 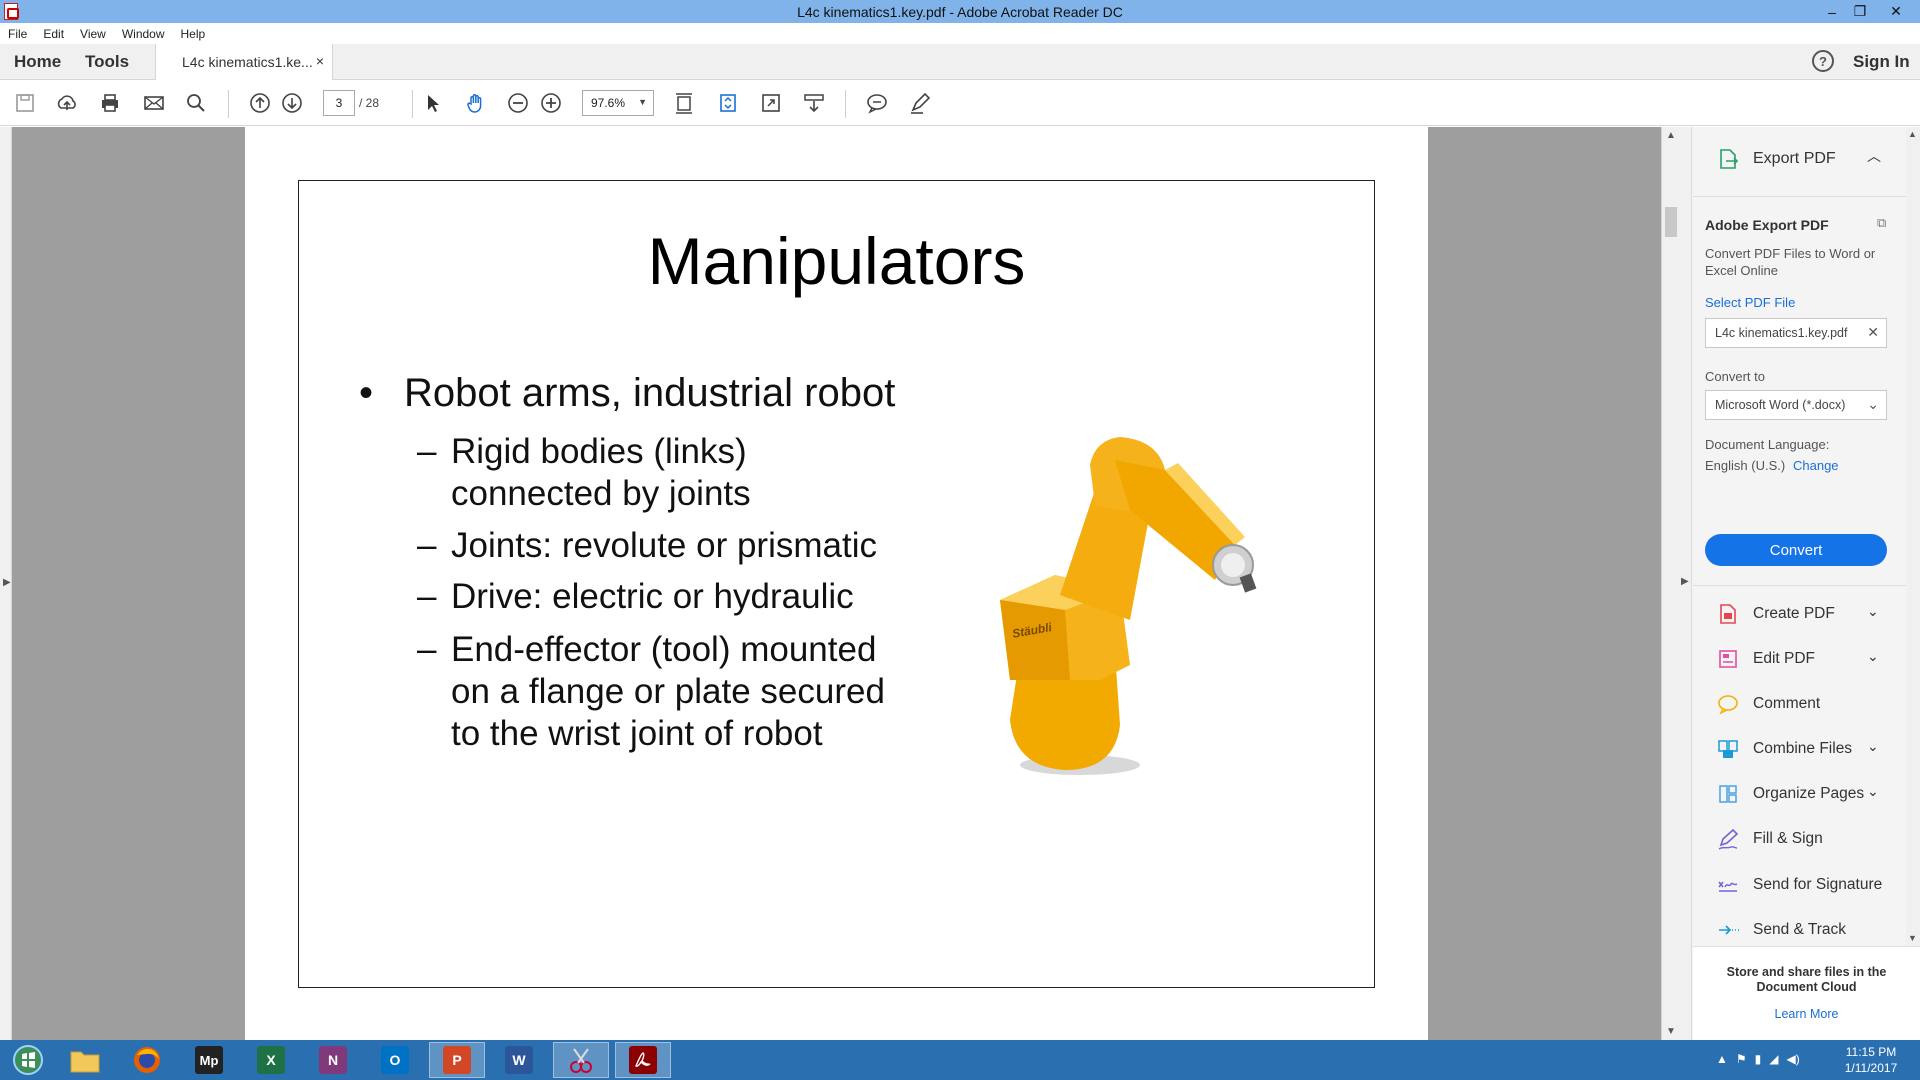 What do you see at coordinates (67, 103) in the screenshot?
I see `upload-cloud-icon` at bounding box center [67, 103].